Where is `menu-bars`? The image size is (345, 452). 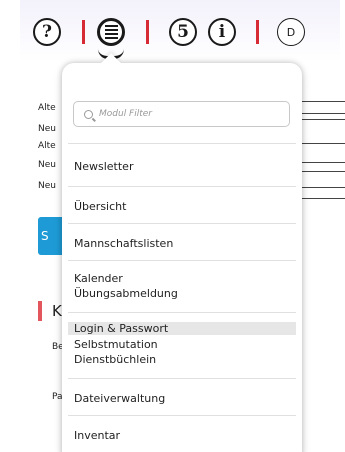 menu-bars is located at coordinates (111, 32).